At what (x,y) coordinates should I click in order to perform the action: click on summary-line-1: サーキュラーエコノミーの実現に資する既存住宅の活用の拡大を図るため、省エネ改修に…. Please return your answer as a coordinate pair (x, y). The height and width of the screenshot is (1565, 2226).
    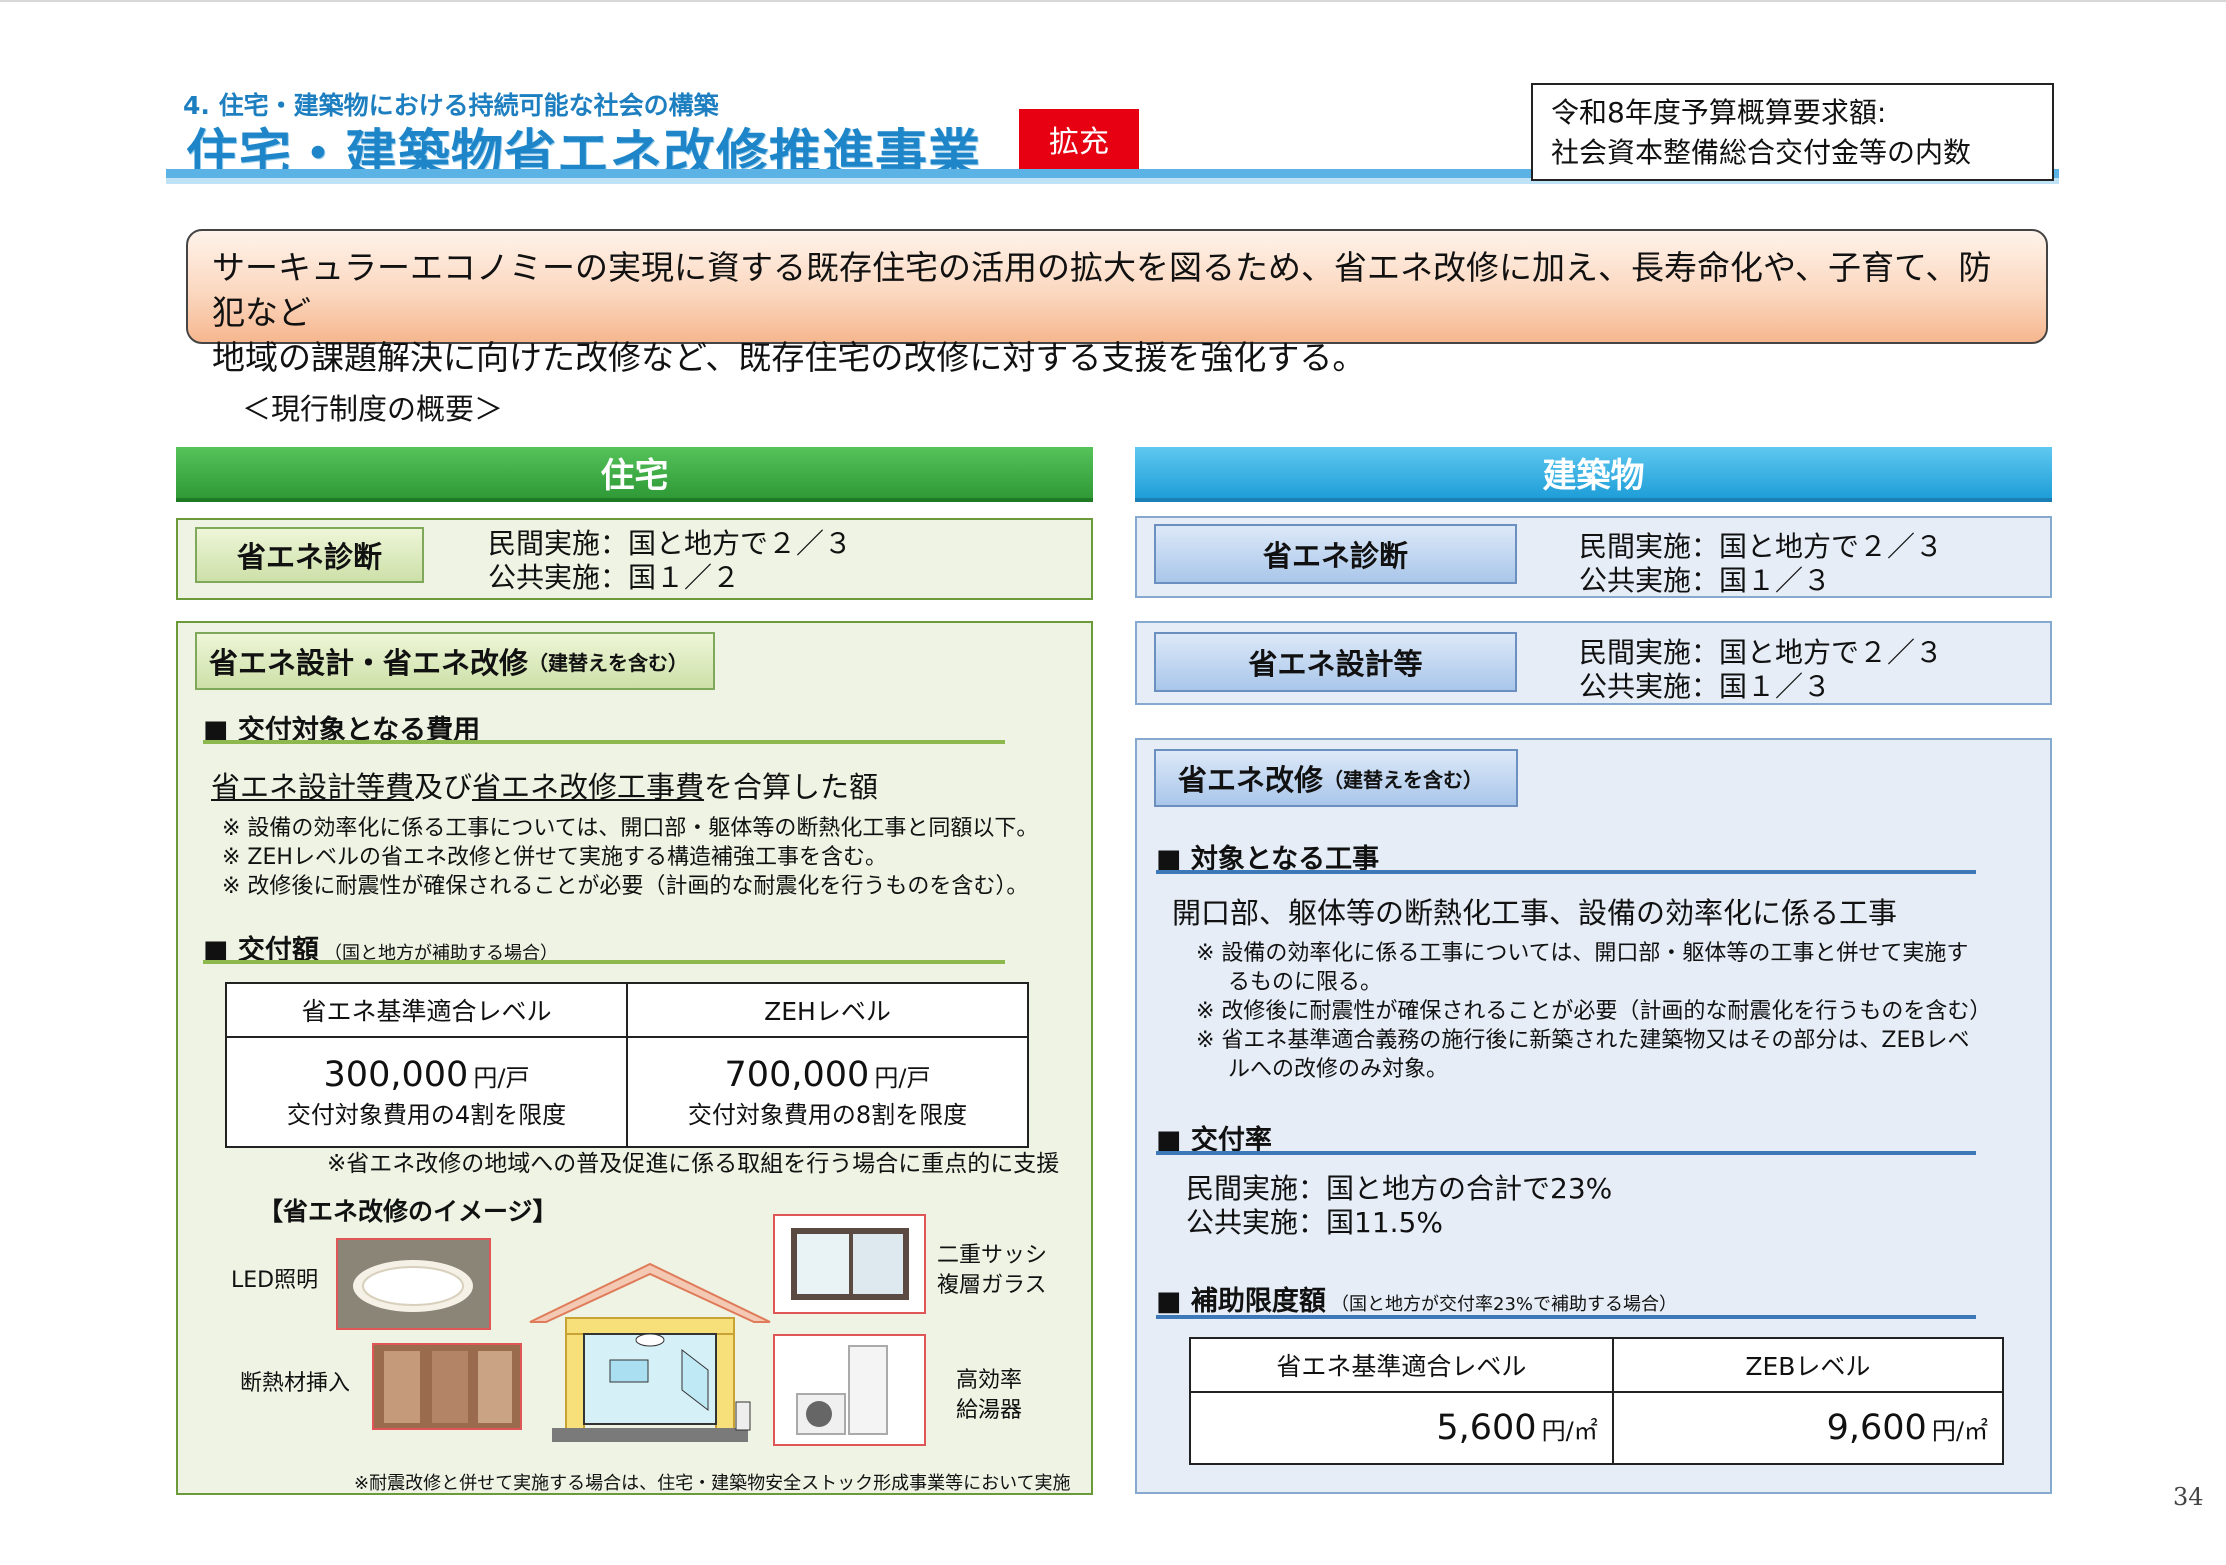
    Looking at the image, I should click on (1102, 290).